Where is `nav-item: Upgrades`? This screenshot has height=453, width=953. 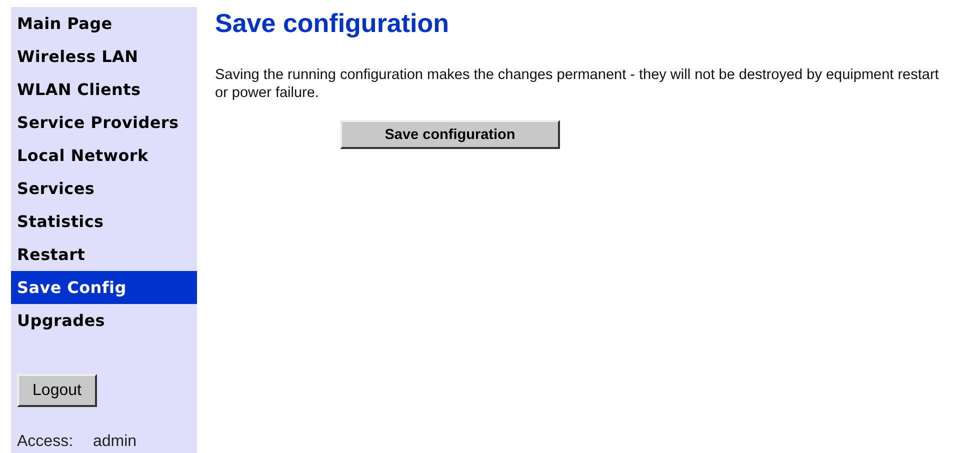
nav-item: Upgrades is located at coordinates (104, 320).